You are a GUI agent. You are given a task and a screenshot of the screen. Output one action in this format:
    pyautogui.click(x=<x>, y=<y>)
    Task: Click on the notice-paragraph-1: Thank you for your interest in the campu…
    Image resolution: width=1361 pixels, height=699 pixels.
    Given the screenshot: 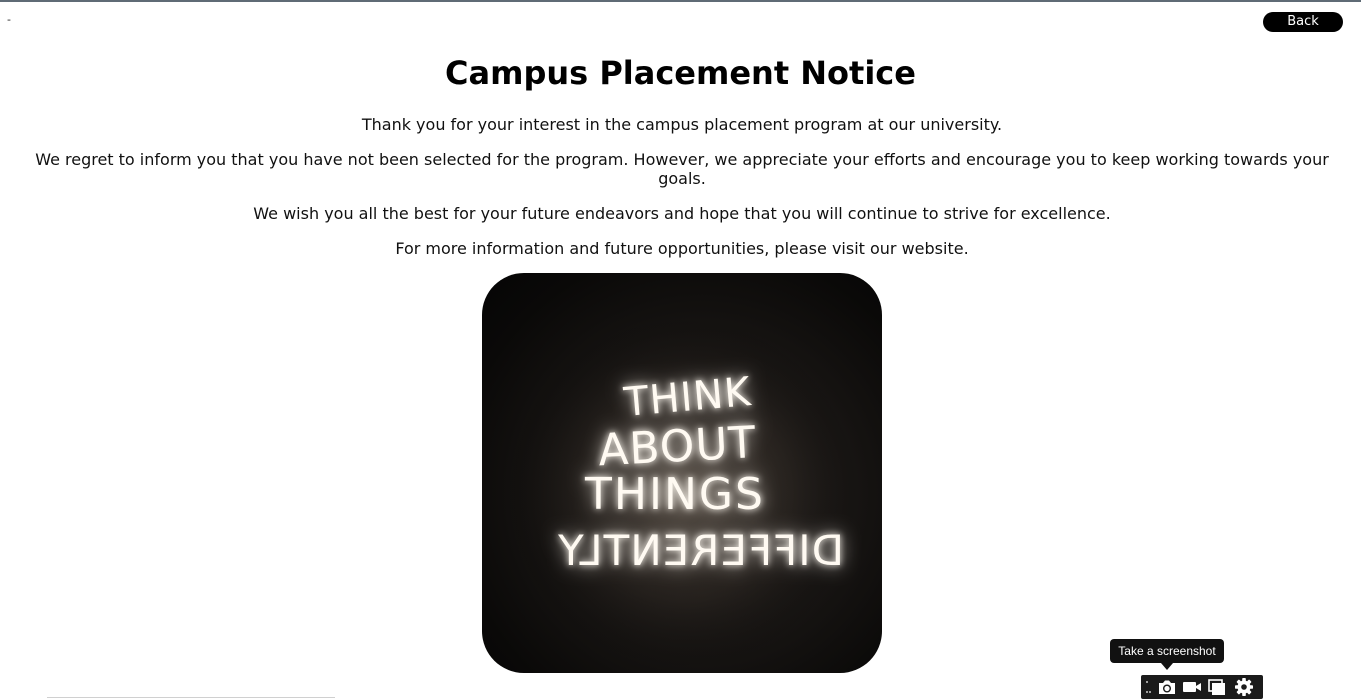 What is the action you would take?
    pyautogui.click(x=682, y=124)
    